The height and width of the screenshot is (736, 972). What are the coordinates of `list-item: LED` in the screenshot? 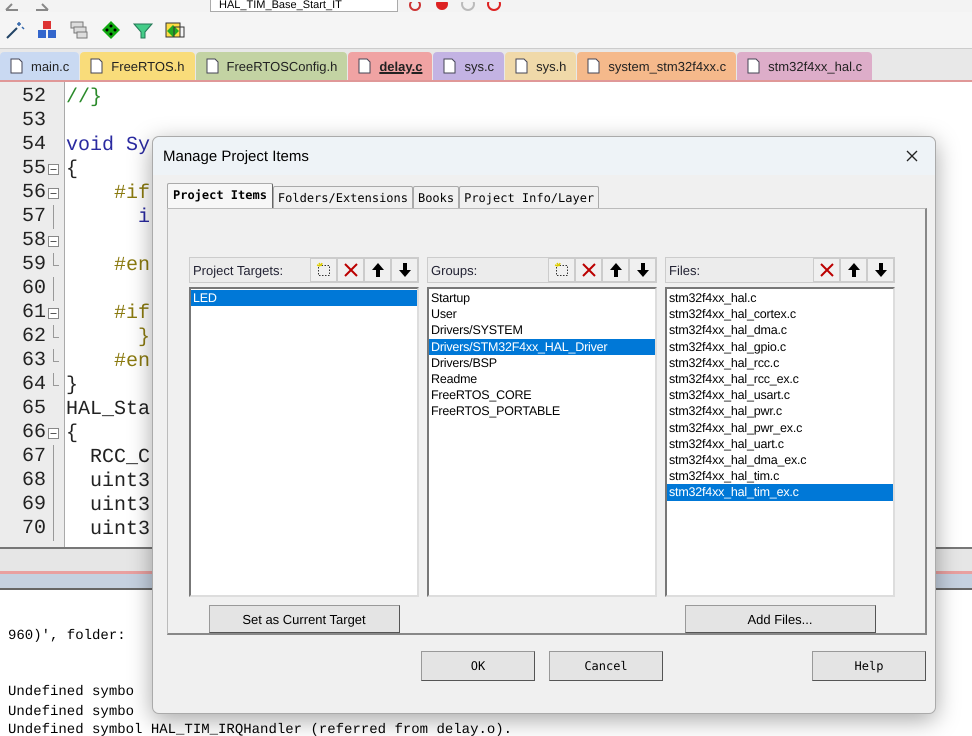 It's located at (304, 298).